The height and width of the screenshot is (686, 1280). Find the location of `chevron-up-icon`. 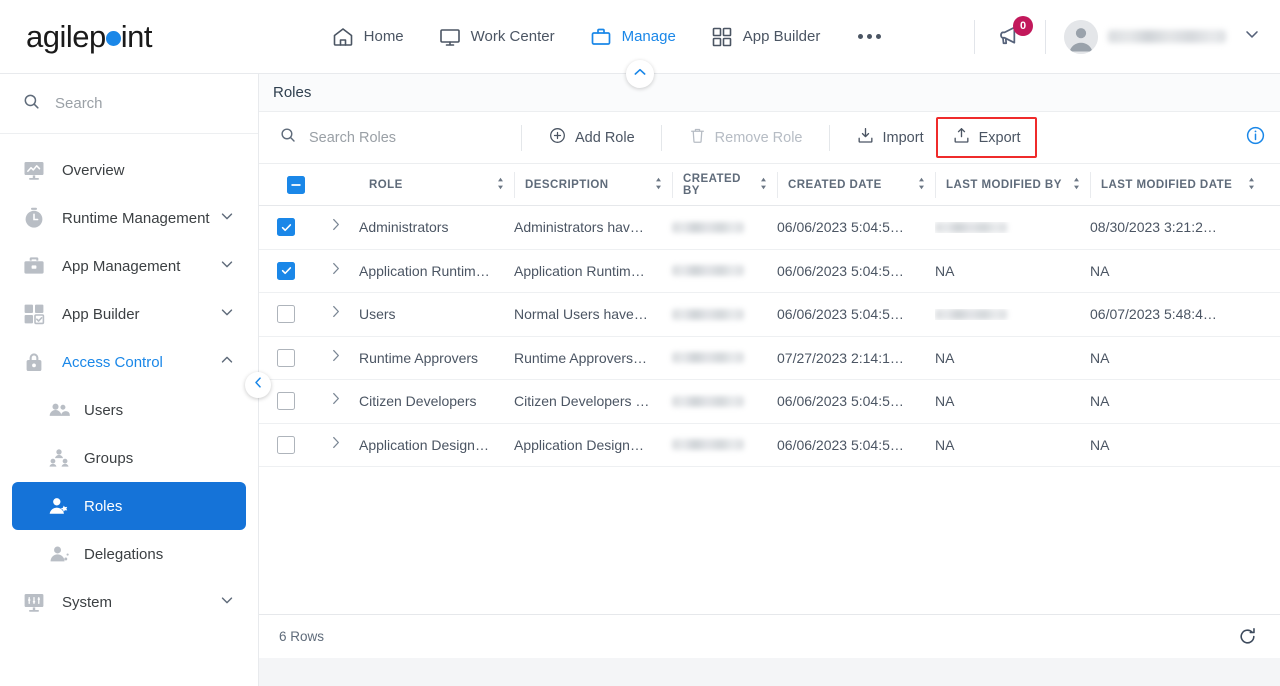

chevron-up-icon is located at coordinates (227, 362).